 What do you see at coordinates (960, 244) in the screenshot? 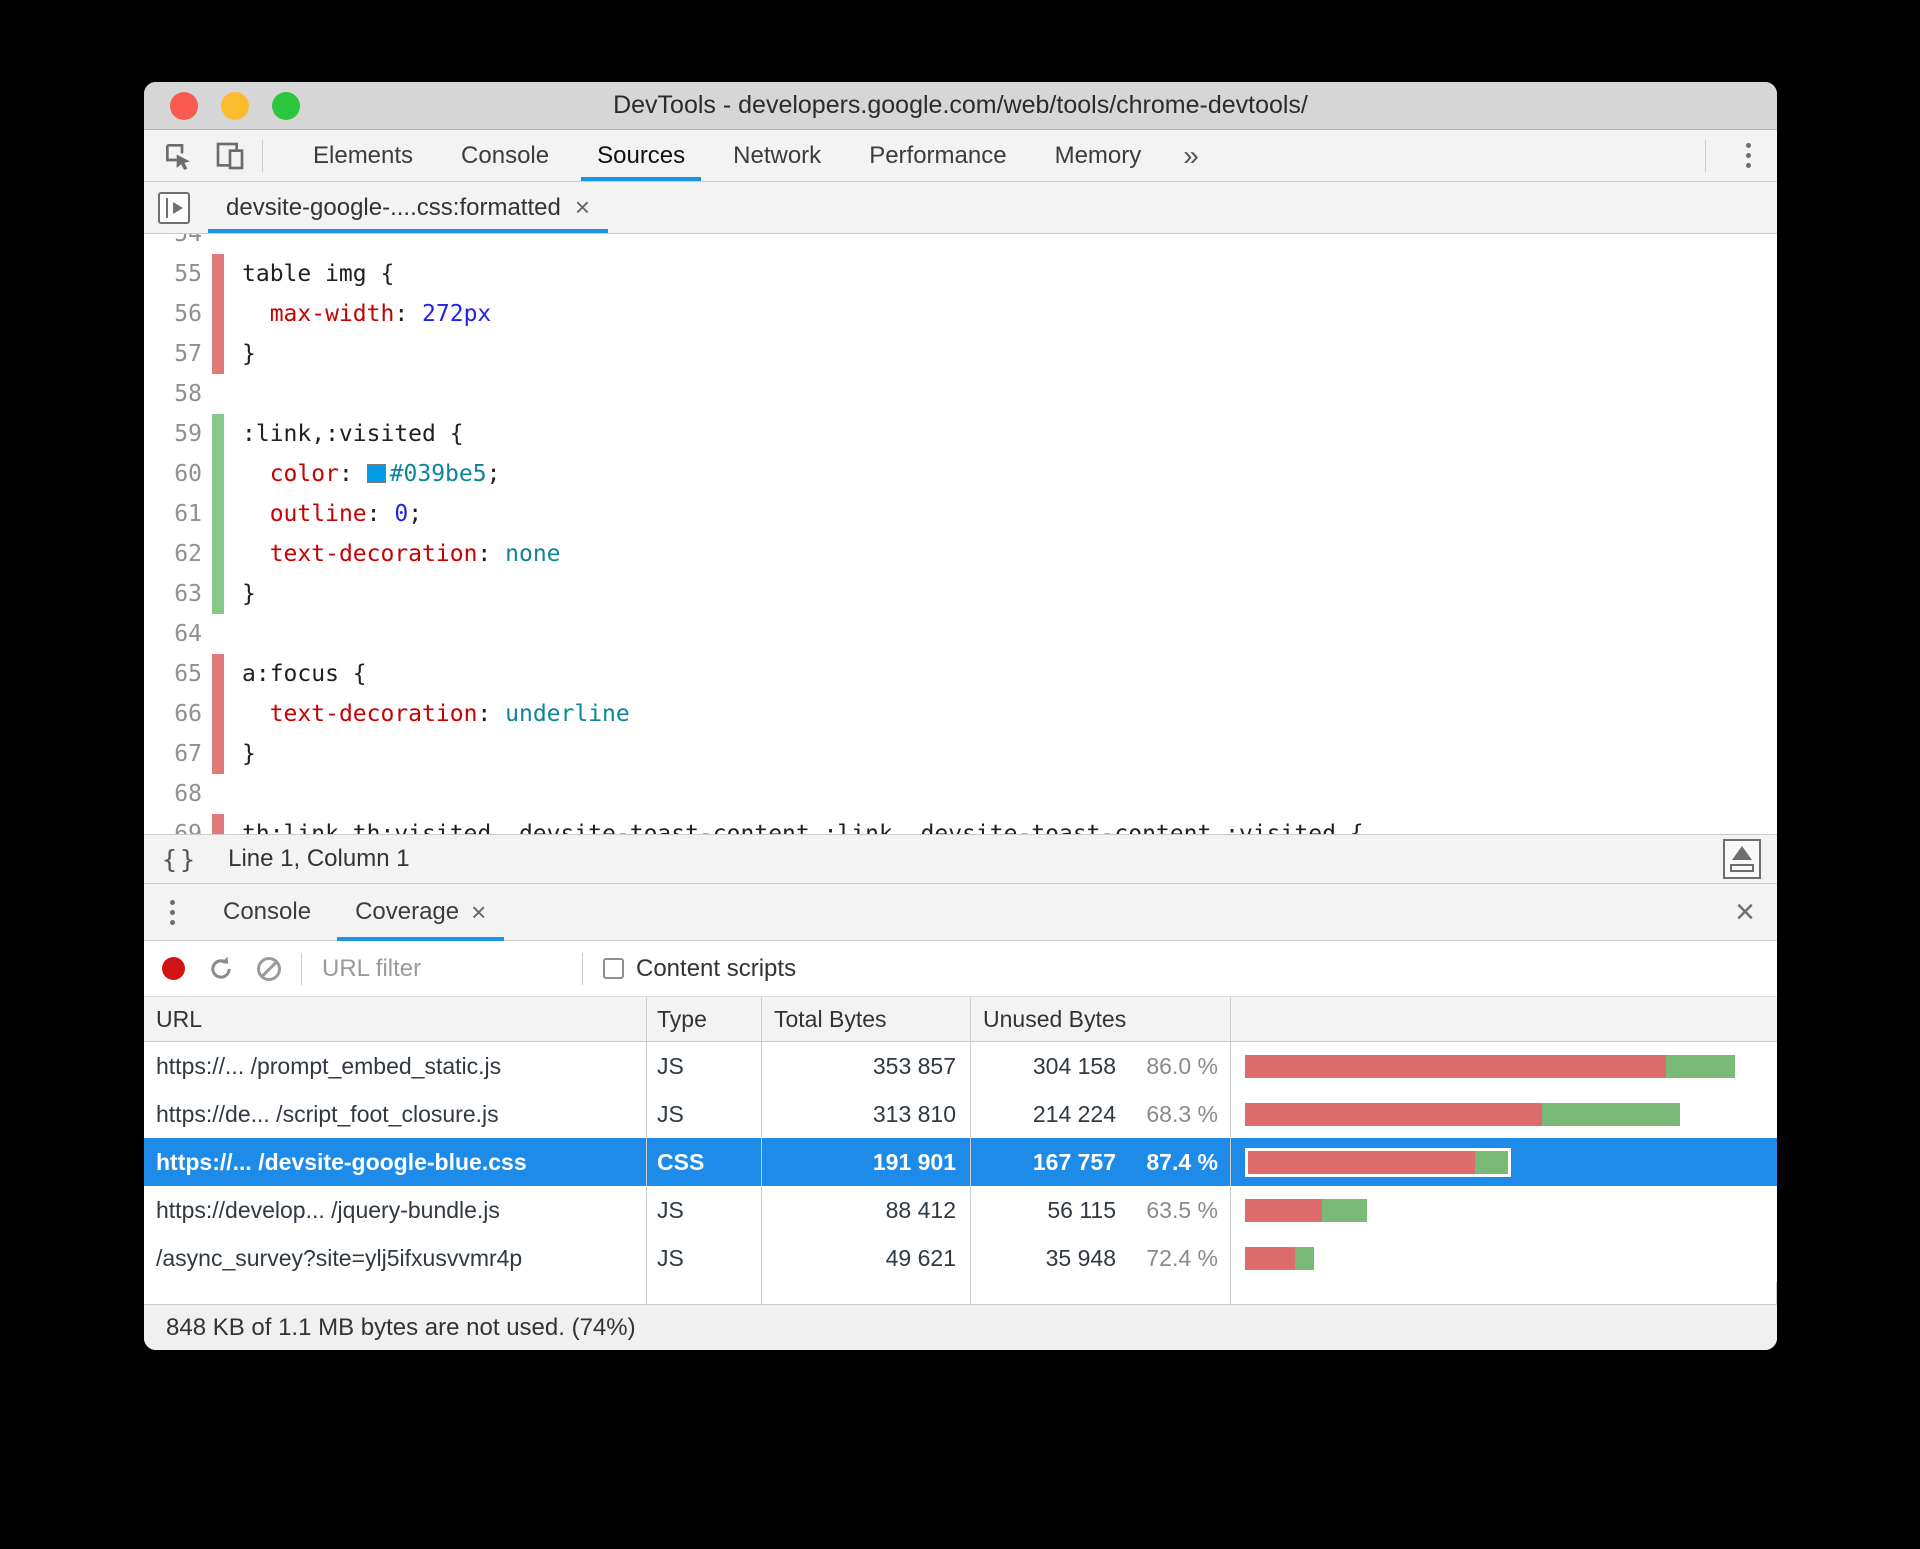
I see `code-line: 54` at bounding box center [960, 244].